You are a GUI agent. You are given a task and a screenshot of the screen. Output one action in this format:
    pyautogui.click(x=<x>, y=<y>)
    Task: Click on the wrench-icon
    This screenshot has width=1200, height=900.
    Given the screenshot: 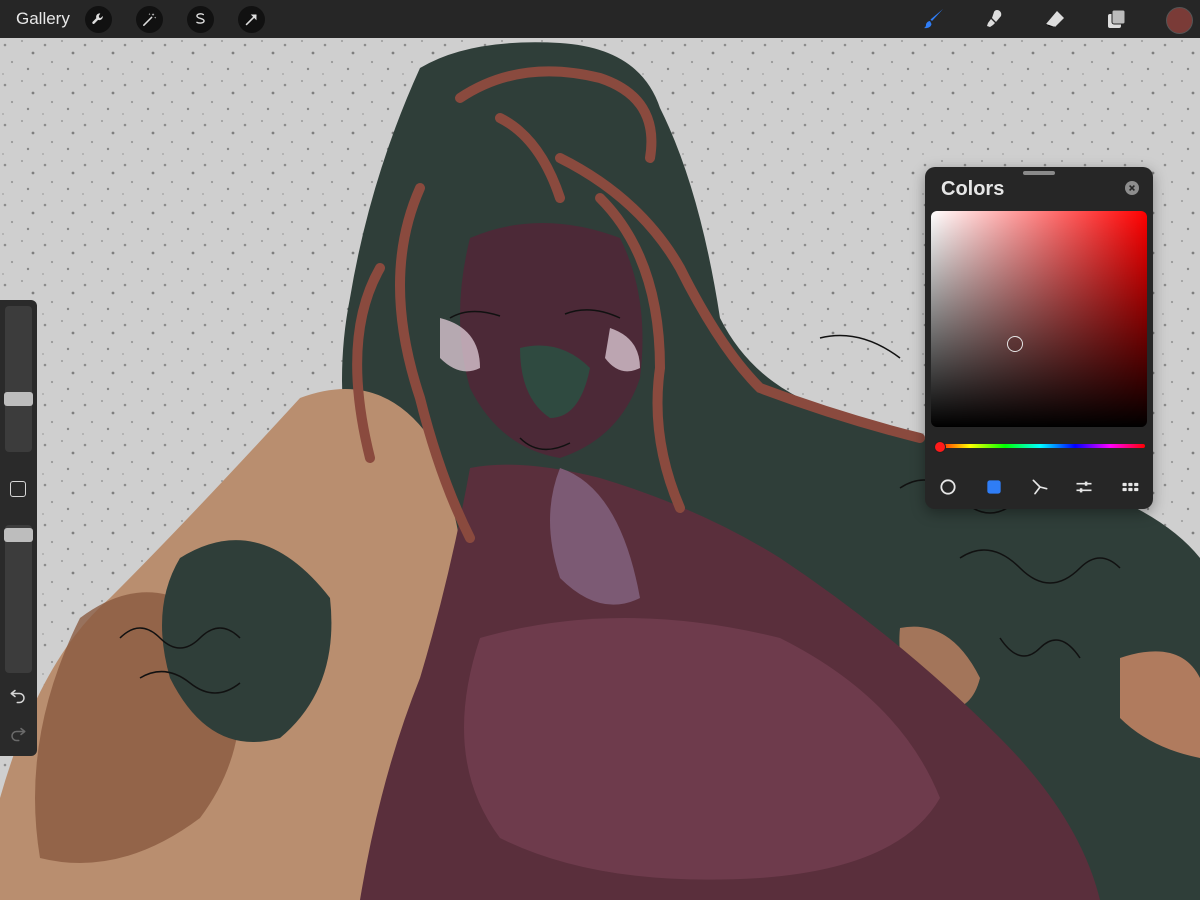 What is the action you would take?
    pyautogui.click(x=98, y=19)
    